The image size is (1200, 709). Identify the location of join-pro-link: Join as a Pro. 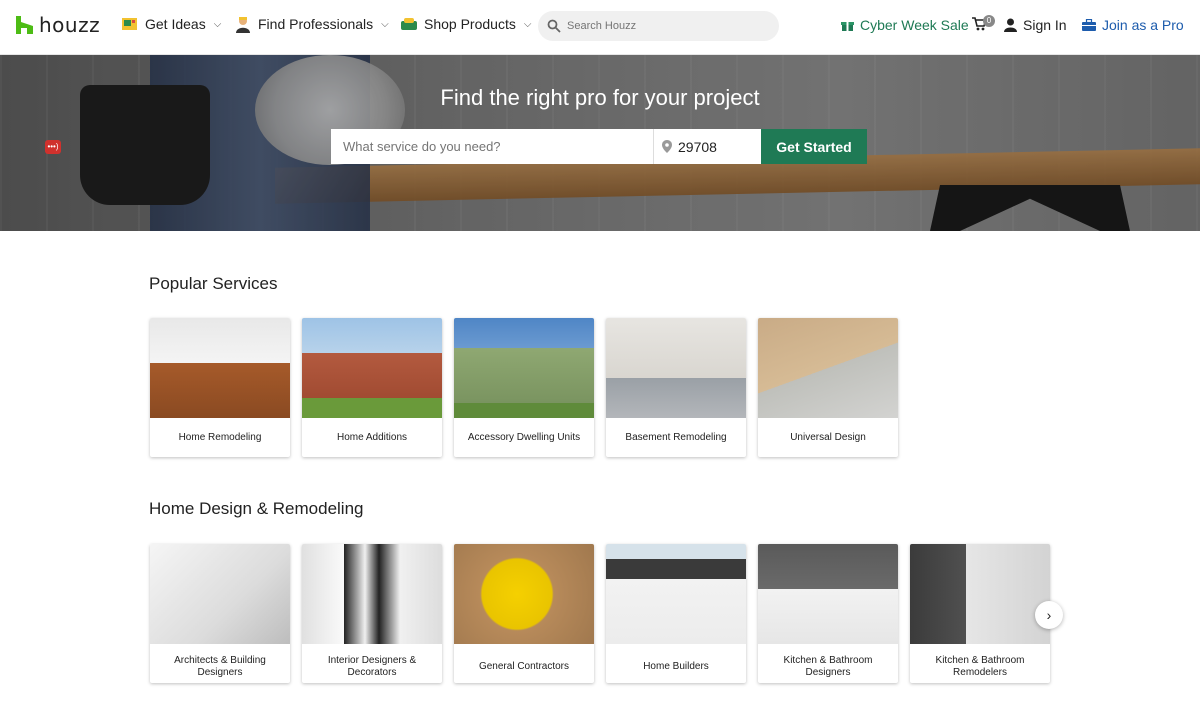
(1133, 25).